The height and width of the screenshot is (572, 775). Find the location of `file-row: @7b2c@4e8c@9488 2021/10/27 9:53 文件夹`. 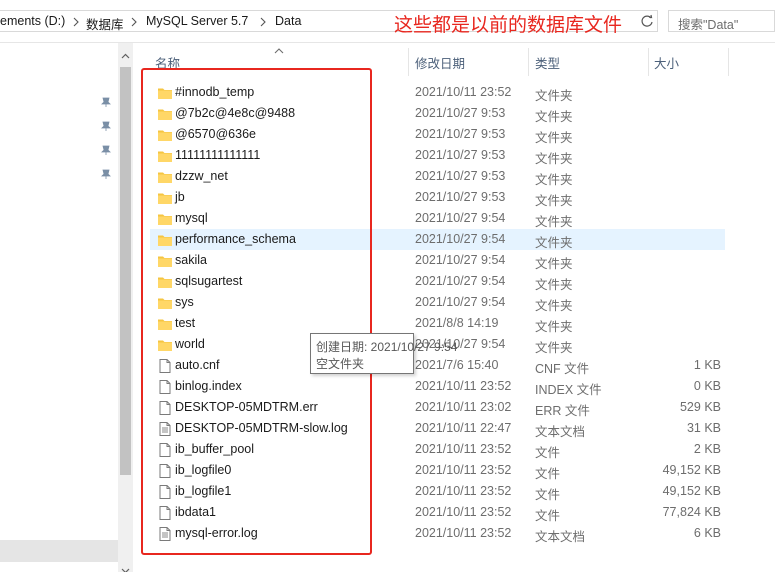

file-row: @7b2c@4e8c@9488 2021/10/27 9:53 文件夹 is located at coordinates (437, 113).